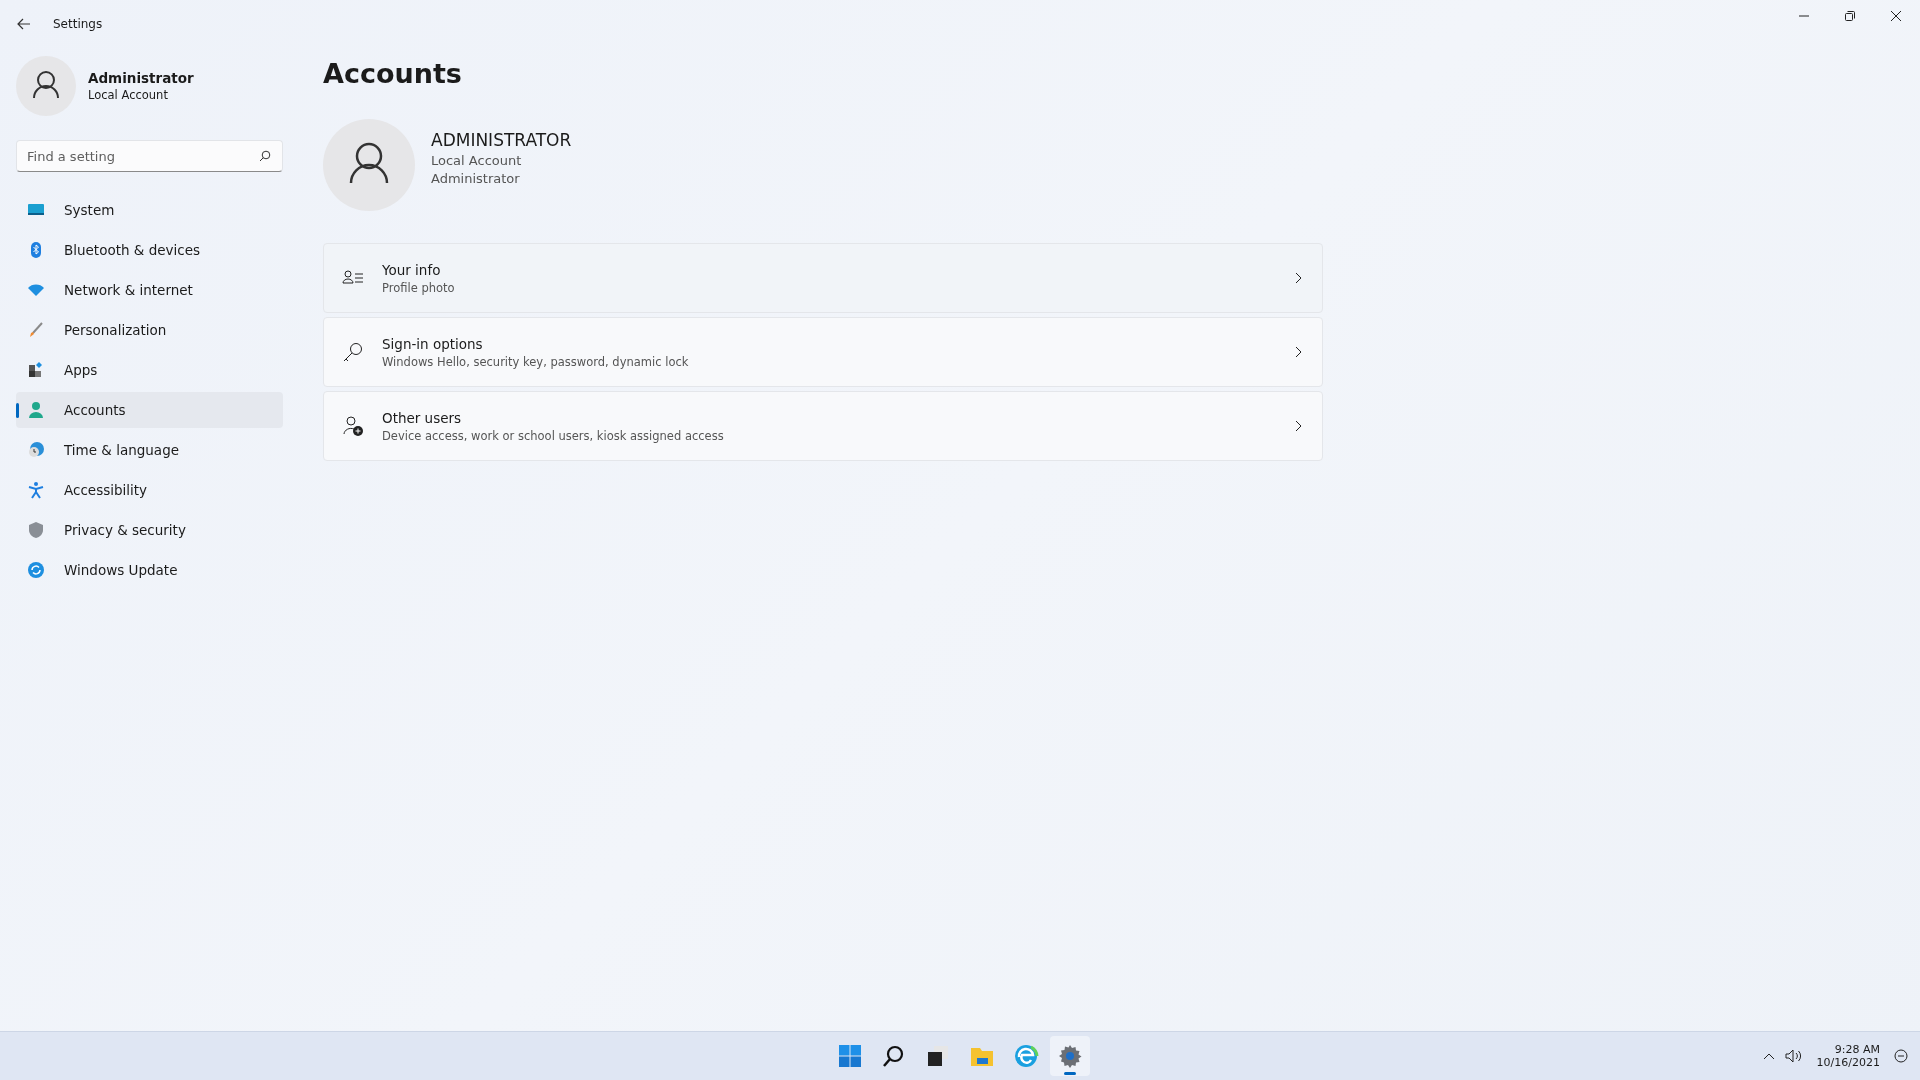 This screenshot has width=1920, height=1080. I want to click on card-subtitle: Device access, work or school users, kiosk assigned access, so click(553, 435).